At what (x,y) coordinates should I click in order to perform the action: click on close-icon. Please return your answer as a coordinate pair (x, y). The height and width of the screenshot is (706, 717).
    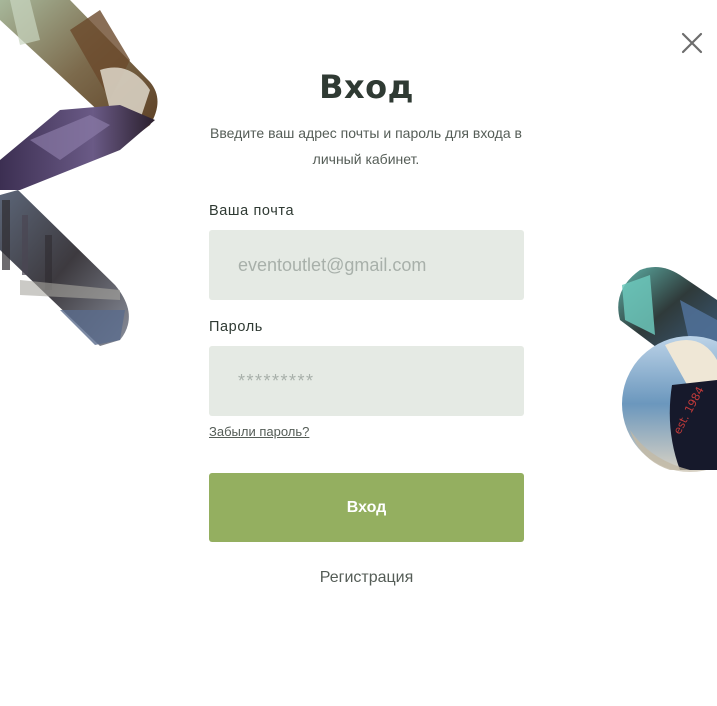
    Looking at the image, I should click on (692, 43).